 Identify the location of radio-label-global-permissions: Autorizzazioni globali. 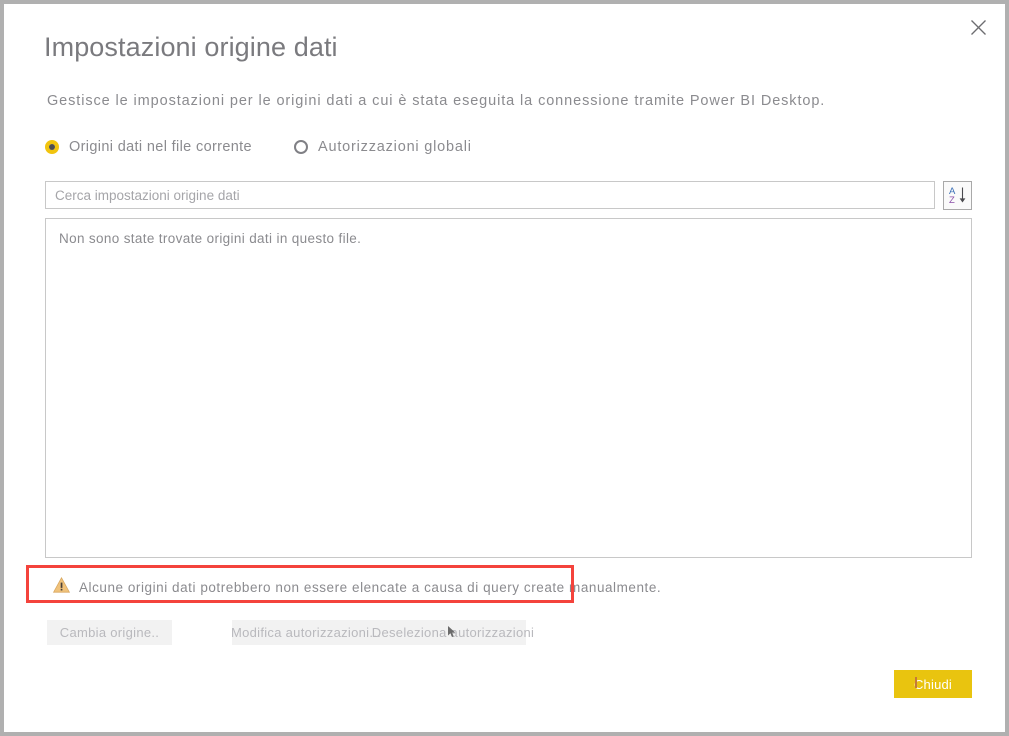
(394, 147).